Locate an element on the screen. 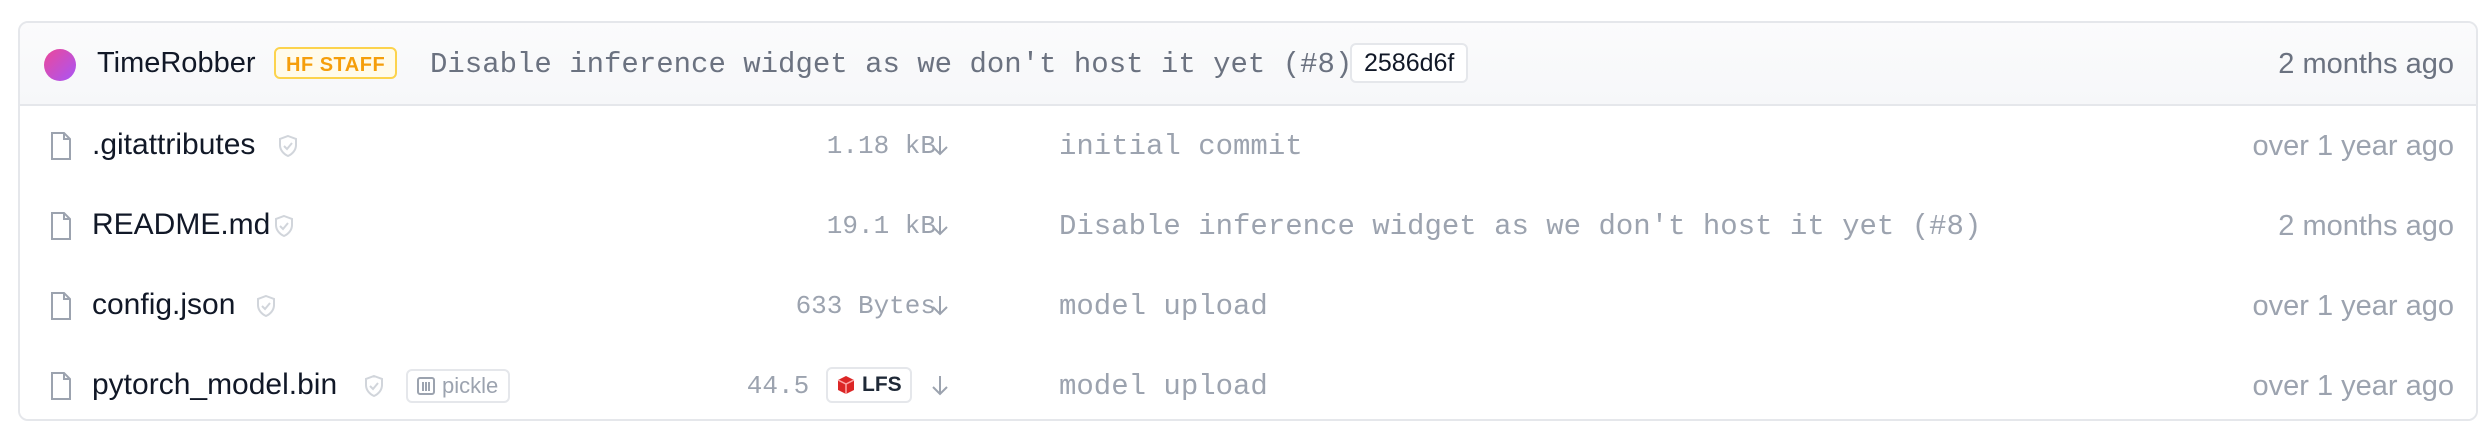  lfs-badge-label: LFS is located at coordinates (882, 384).